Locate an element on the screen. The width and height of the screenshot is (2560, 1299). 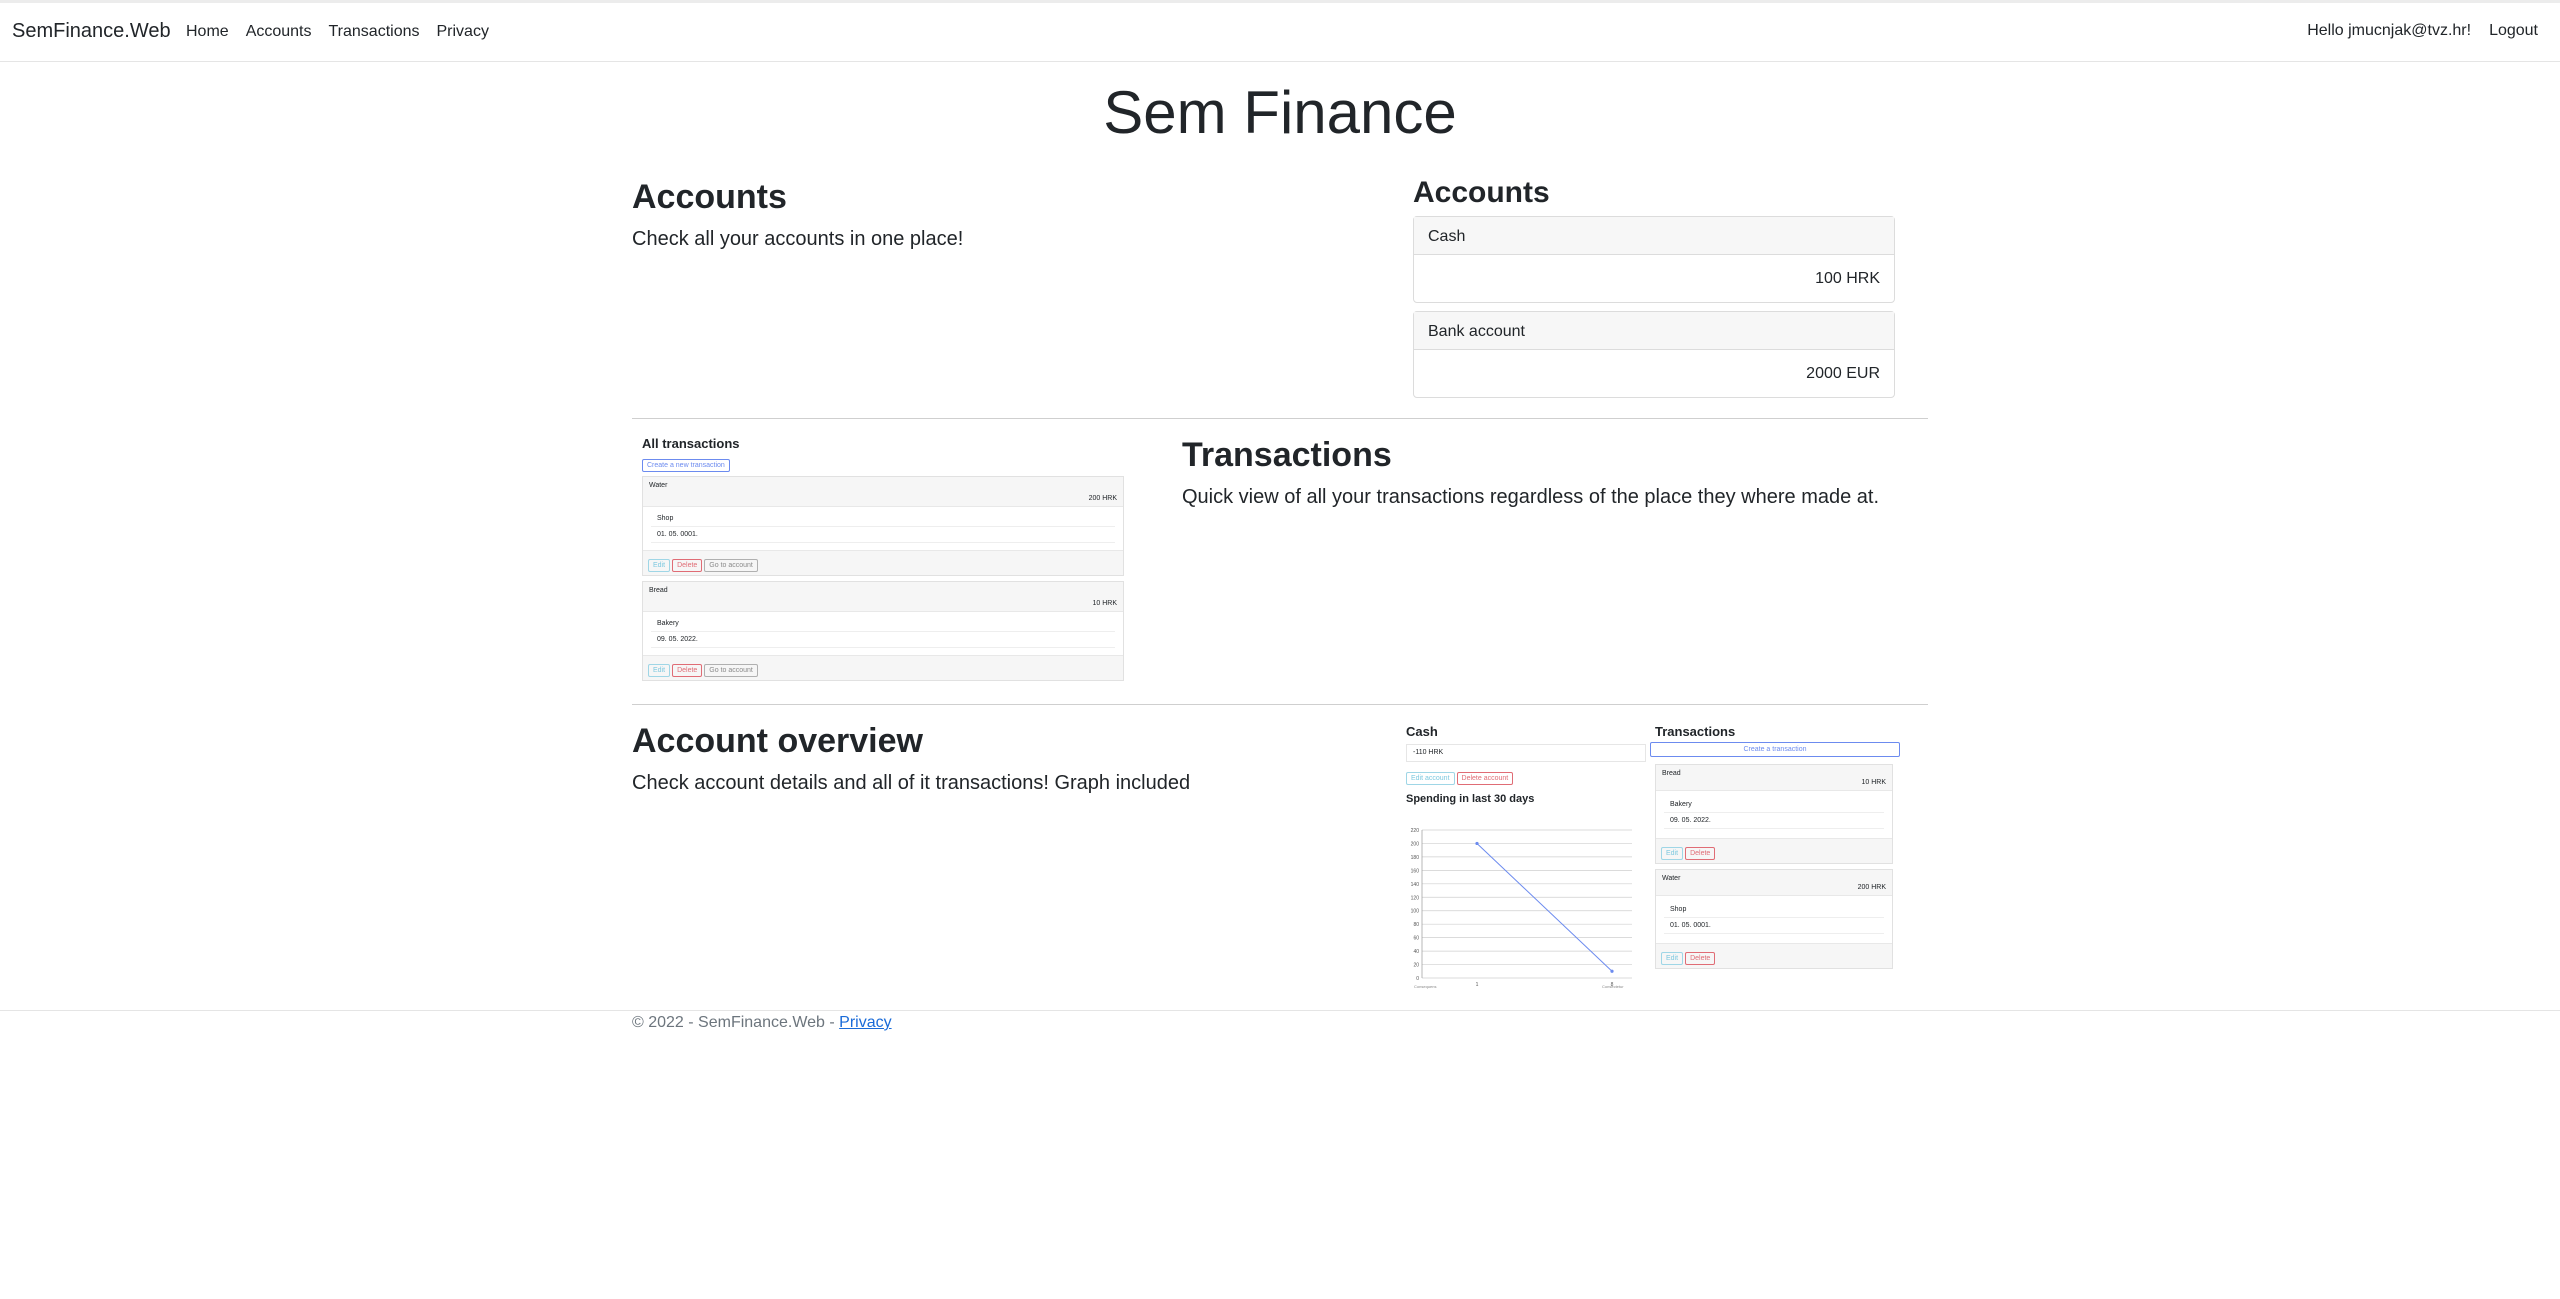
accounts-description: Check all your accounts in one place! is located at coordinates (798, 239).